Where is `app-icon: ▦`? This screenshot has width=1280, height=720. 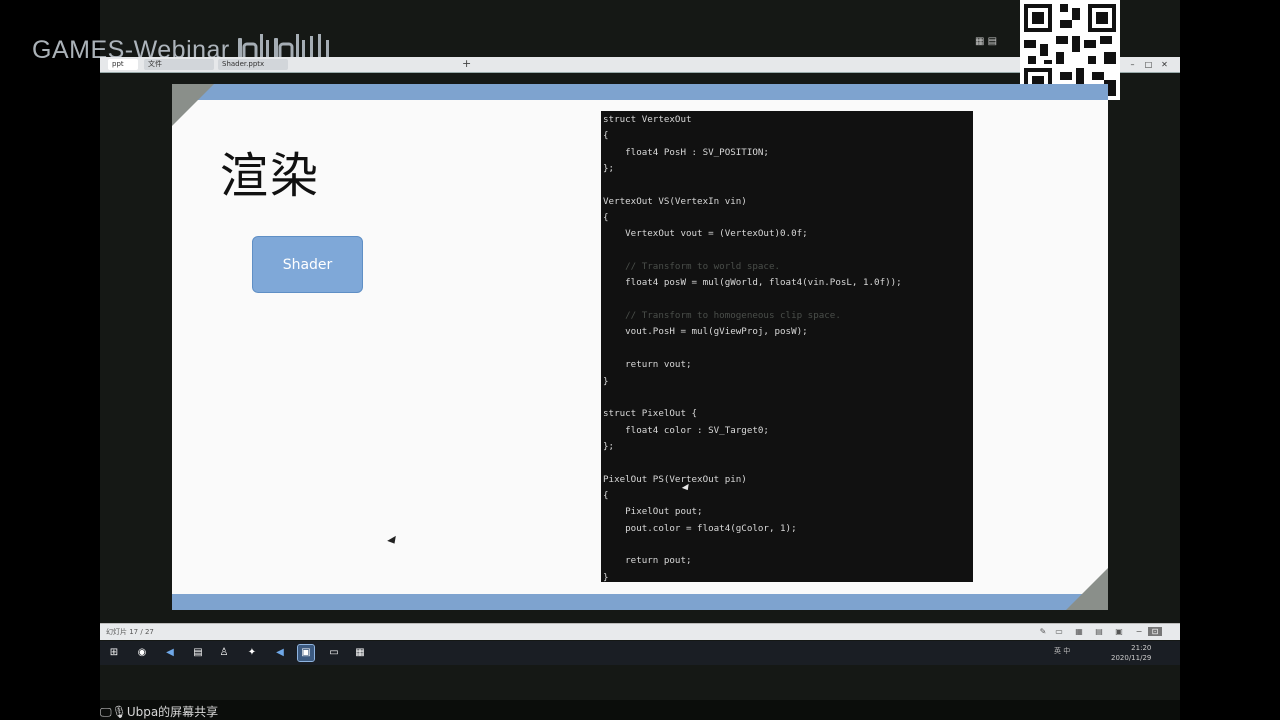
app-icon: ▦ is located at coordinates (360, 653).